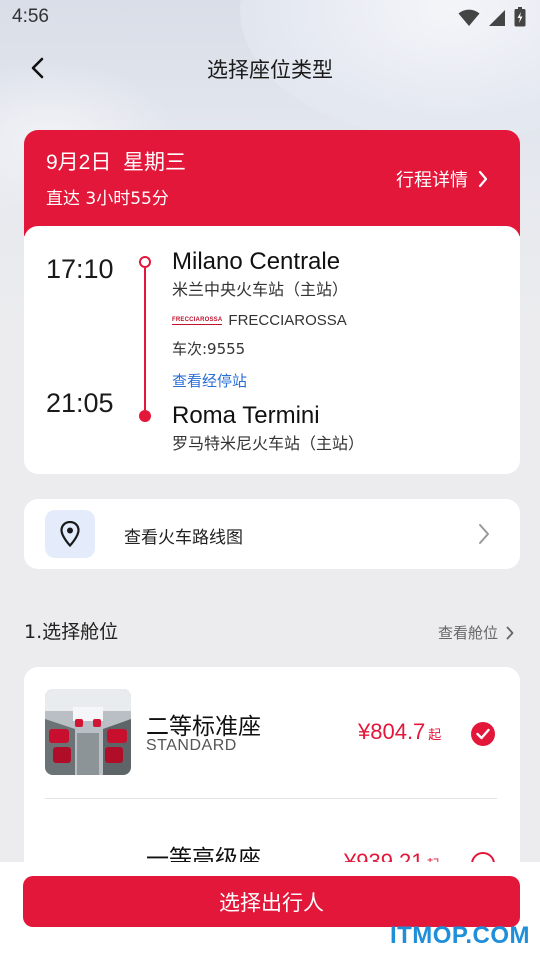 The width and height of the screenshot is (540, 960). Describe the element at coordinates (183, 538) in the screenshot. I see `route-map-label: 查看火车路线图` at that location.